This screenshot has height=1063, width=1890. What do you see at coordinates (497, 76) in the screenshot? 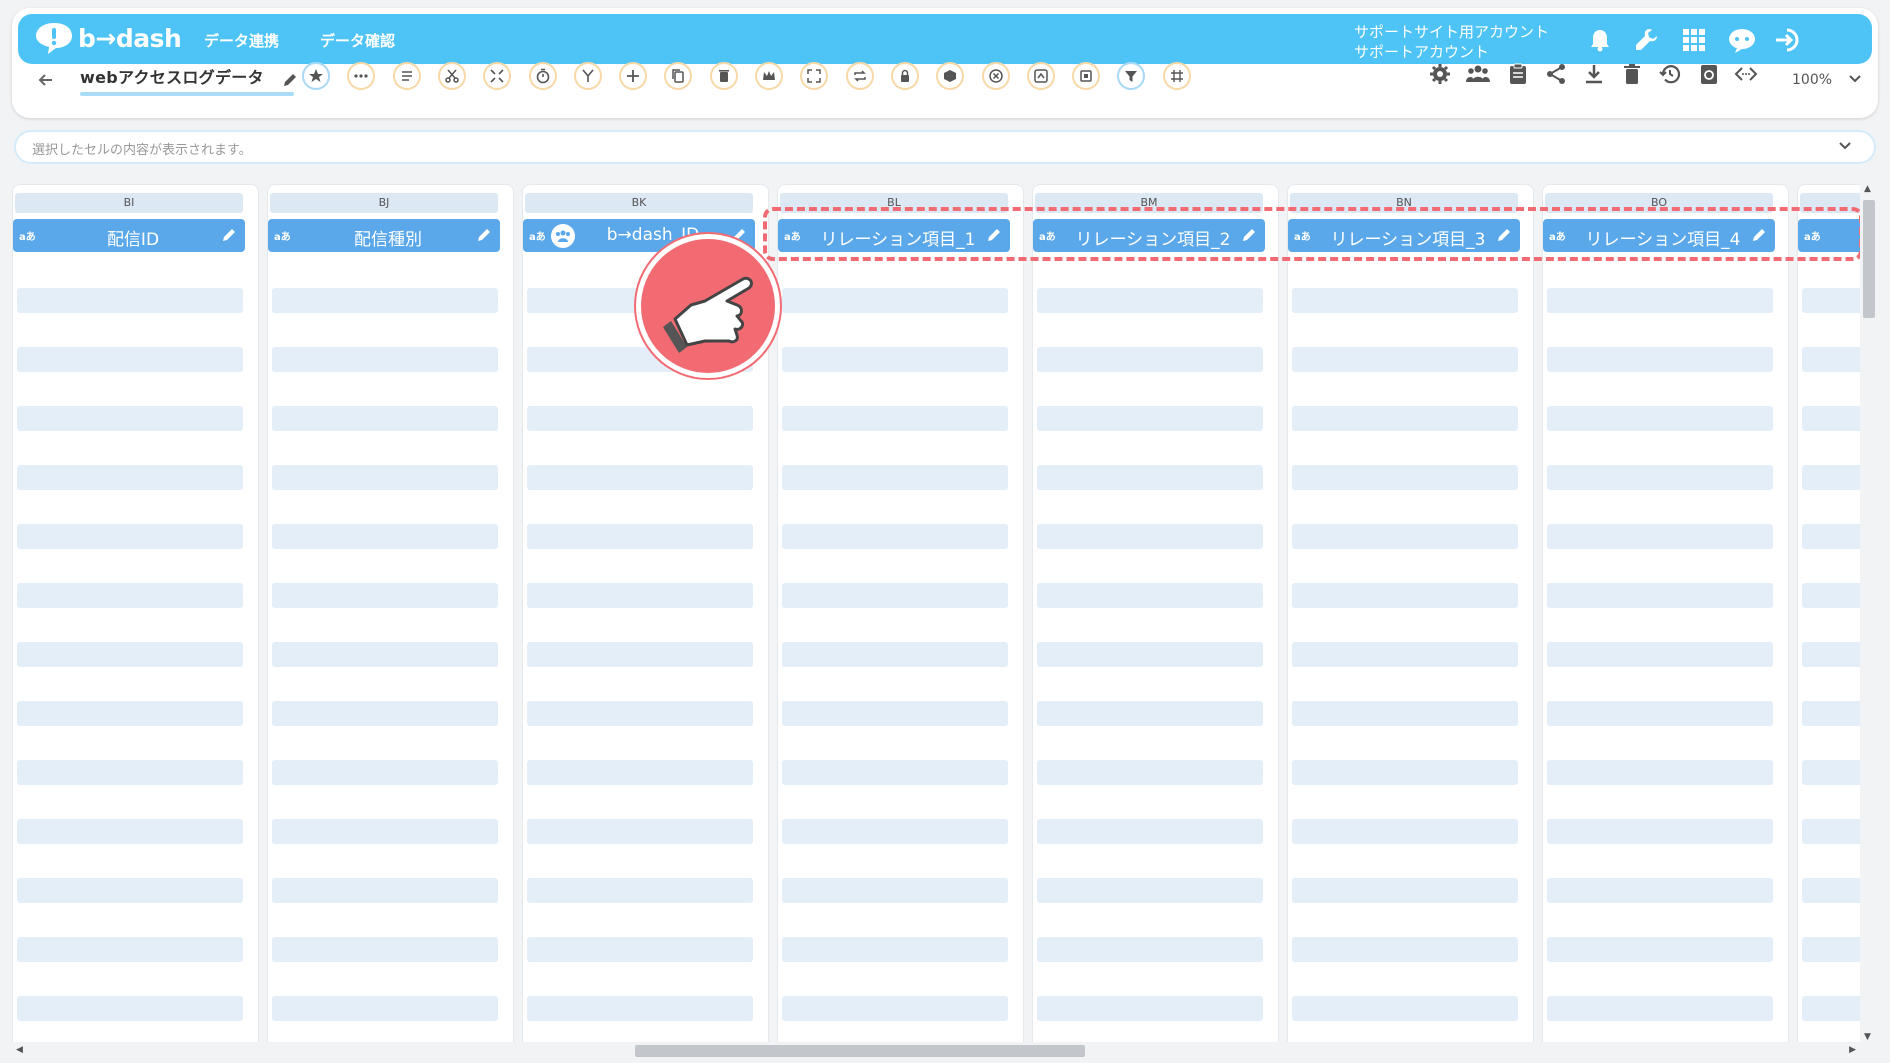
I see `merge-icon` at bounding box center [497, 76].